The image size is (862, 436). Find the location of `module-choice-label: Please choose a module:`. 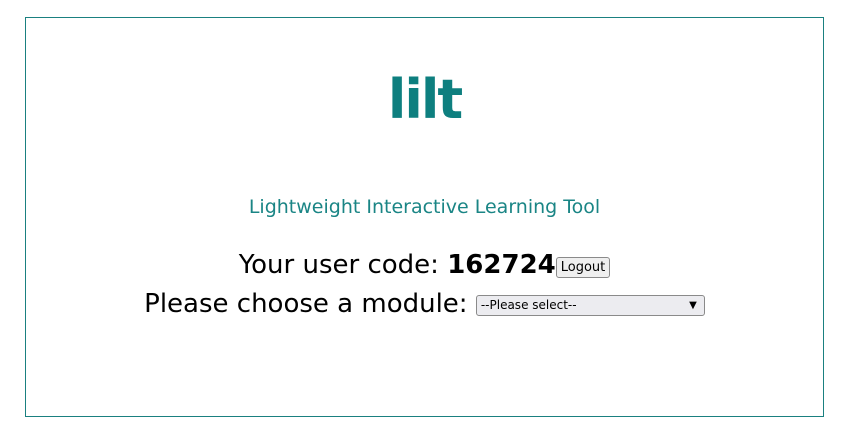

module-choice-label: Please choose a module: is located at coordinates (310, 304).